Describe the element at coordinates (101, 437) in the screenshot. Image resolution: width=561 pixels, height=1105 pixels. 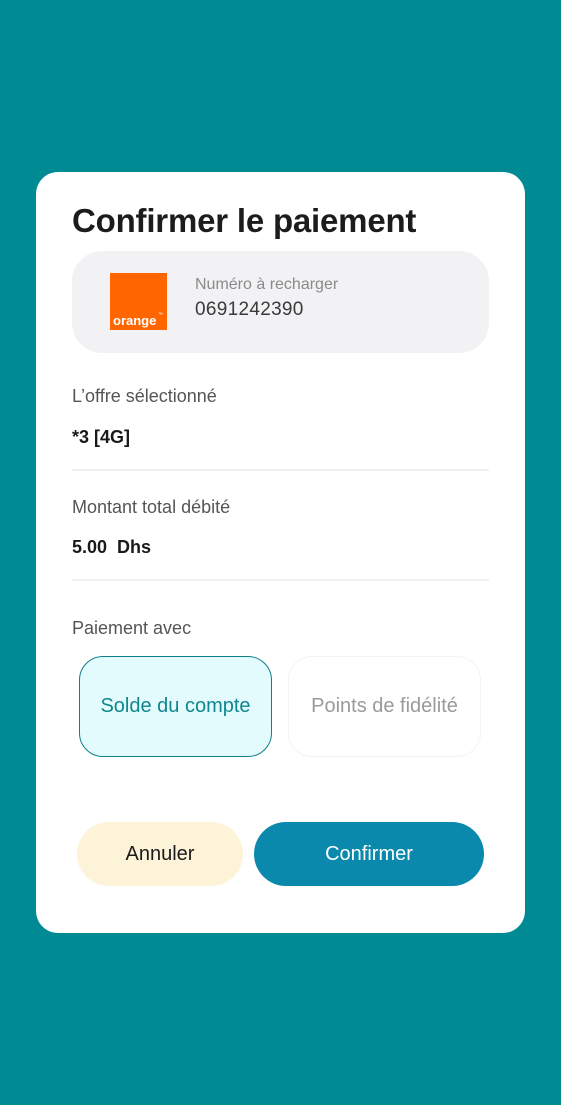
I see `offer-value: *3 [4G]` at that location.